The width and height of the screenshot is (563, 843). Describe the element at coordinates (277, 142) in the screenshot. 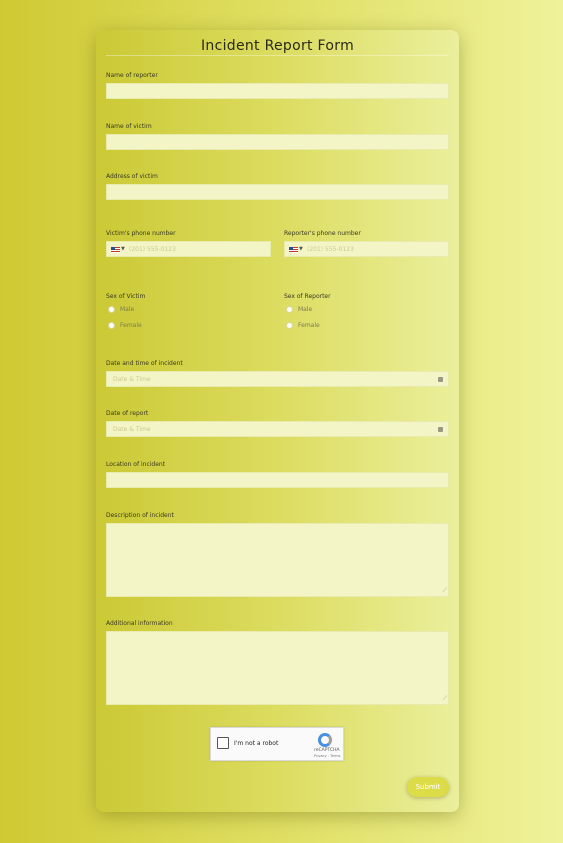

I see `victim-name-input` at that location.